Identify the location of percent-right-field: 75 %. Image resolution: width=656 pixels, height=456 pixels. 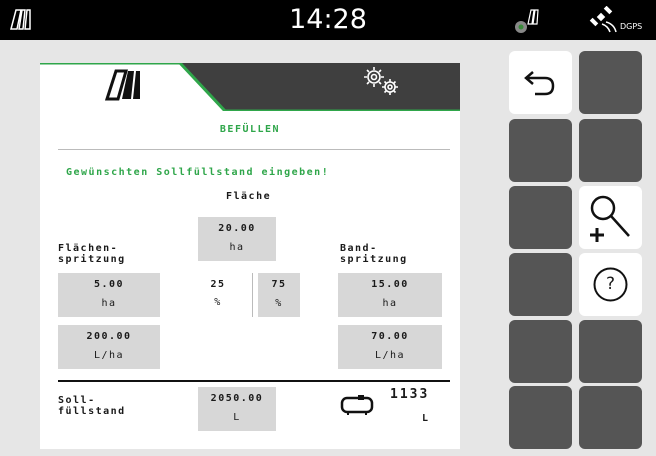
(279, 295).